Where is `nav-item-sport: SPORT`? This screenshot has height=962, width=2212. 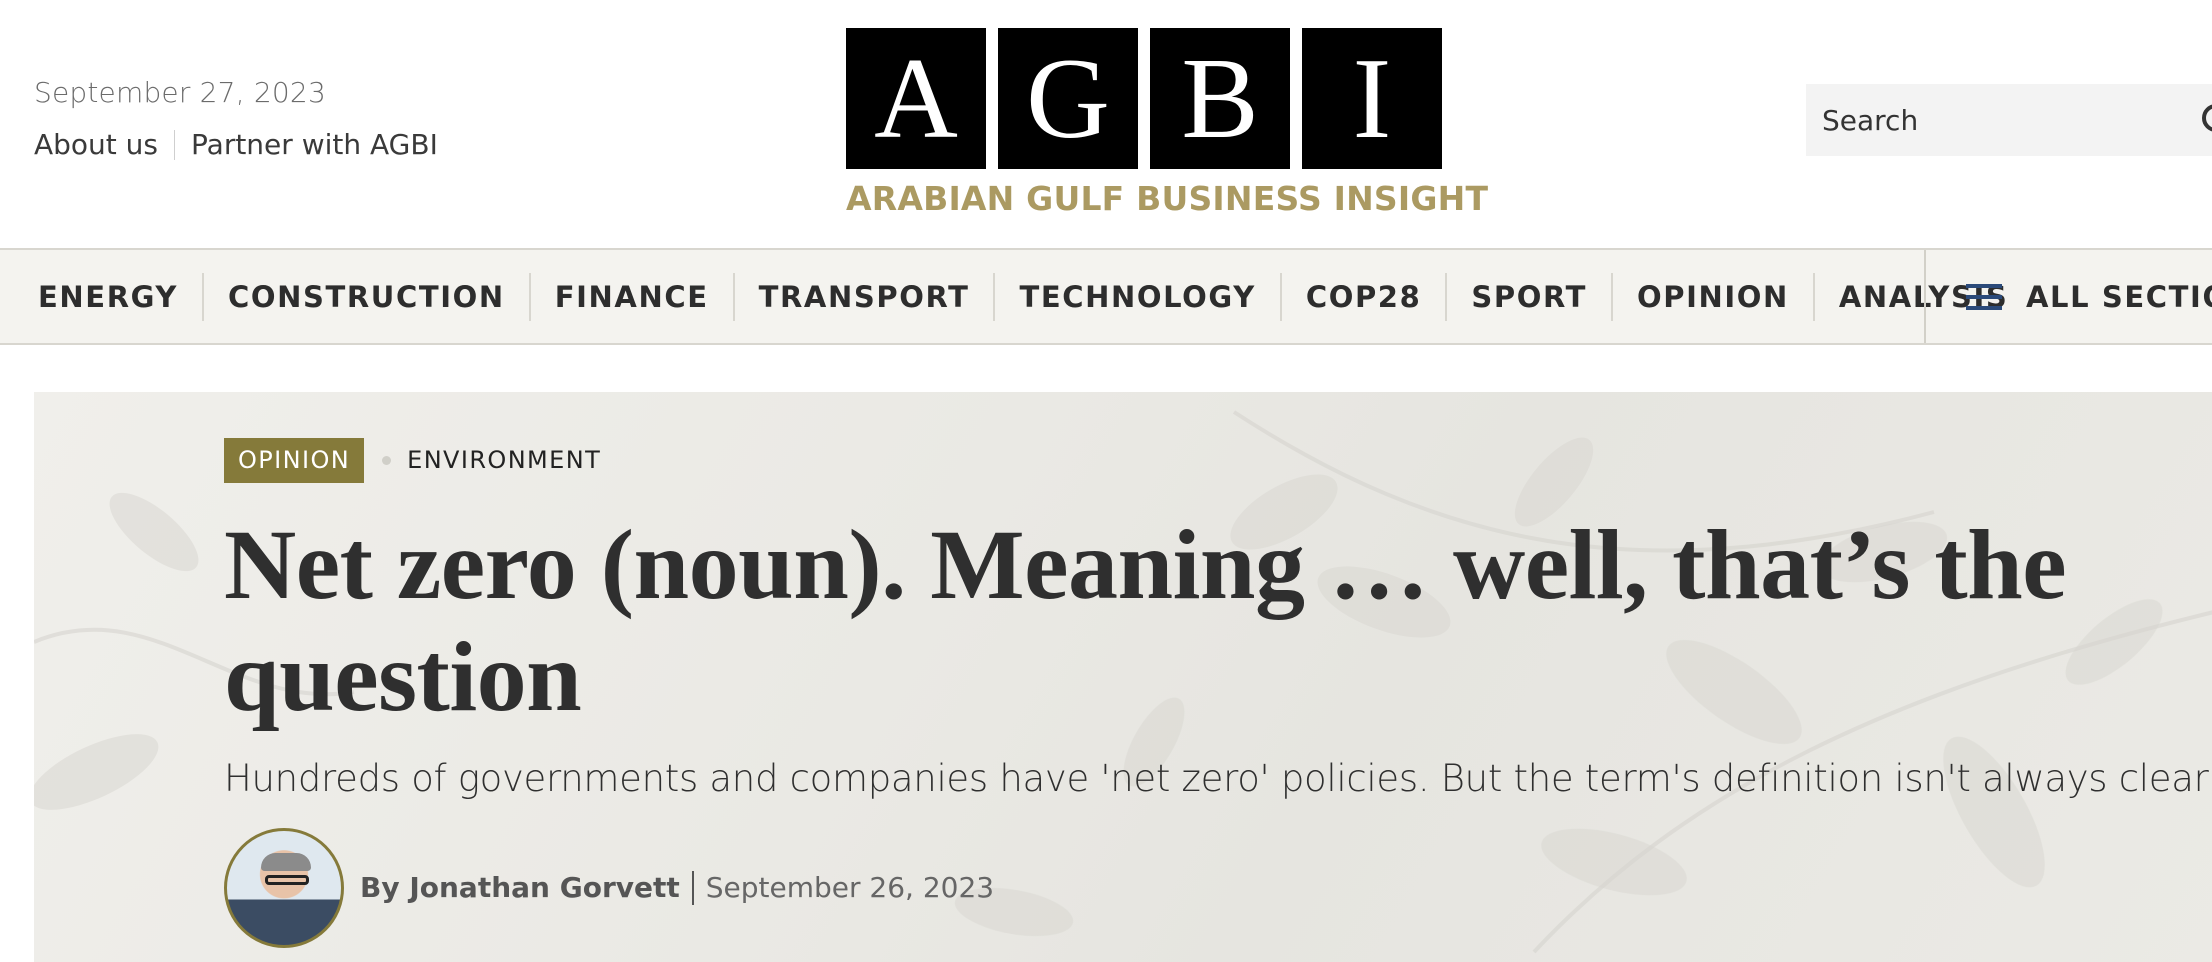 nav-item-sport: SPORT is located at coordinates (1530, 296).